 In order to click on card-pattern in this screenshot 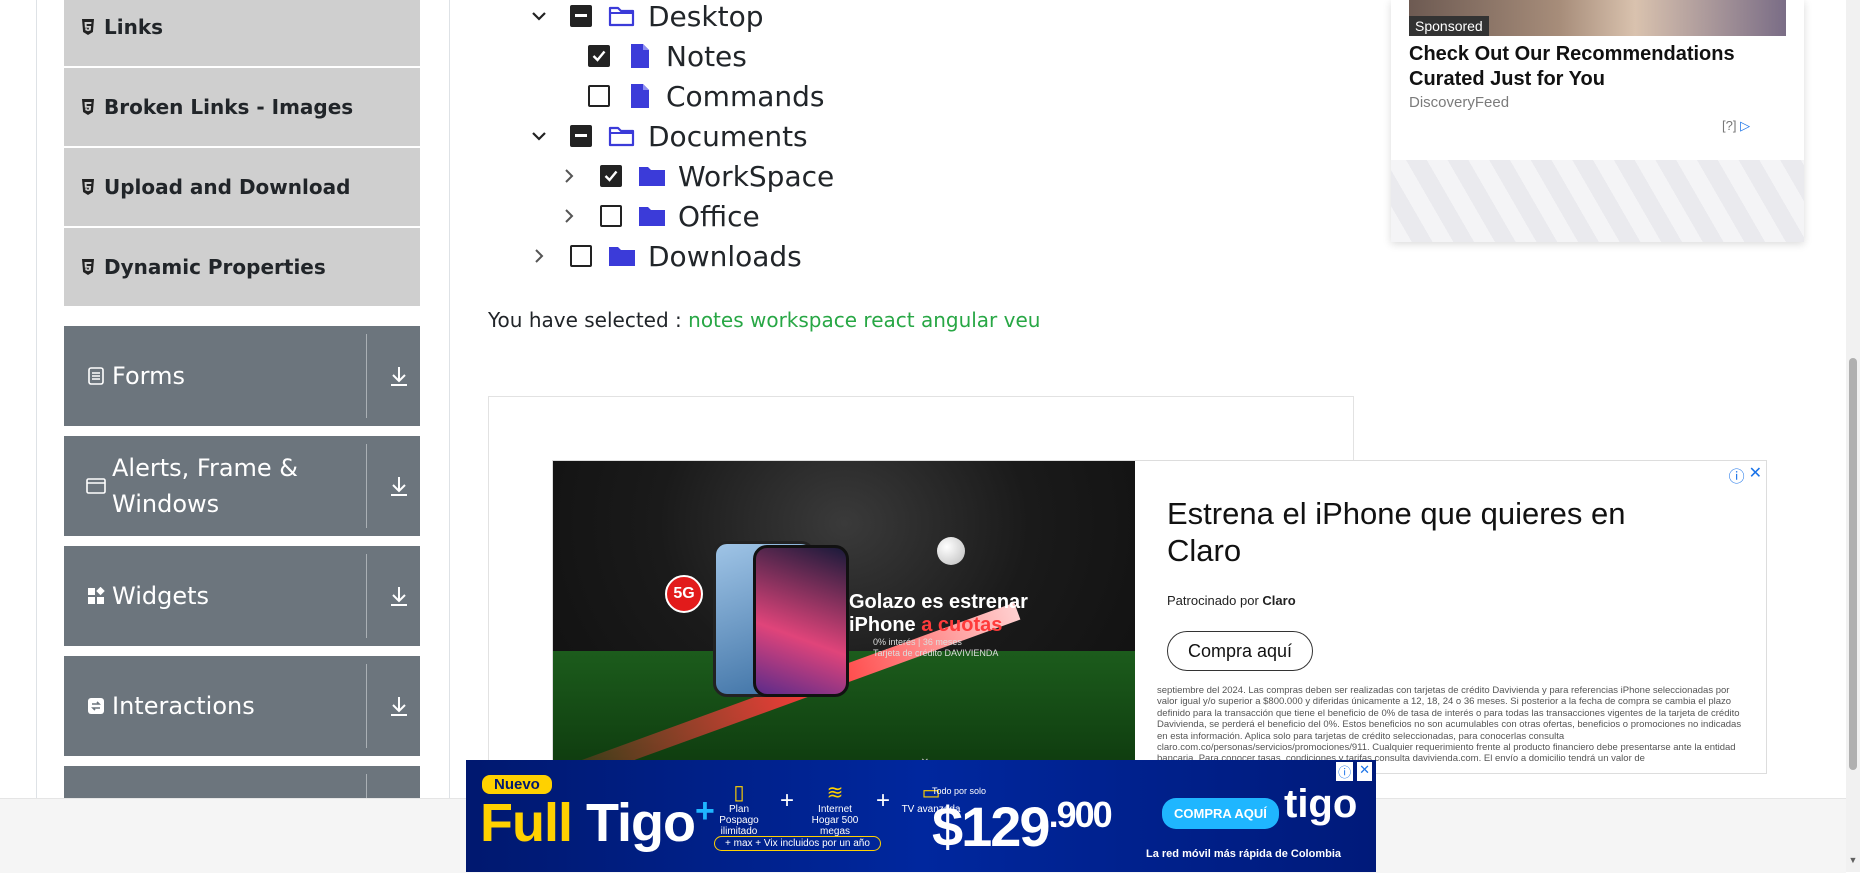, I will do `click(1597, 201)`.